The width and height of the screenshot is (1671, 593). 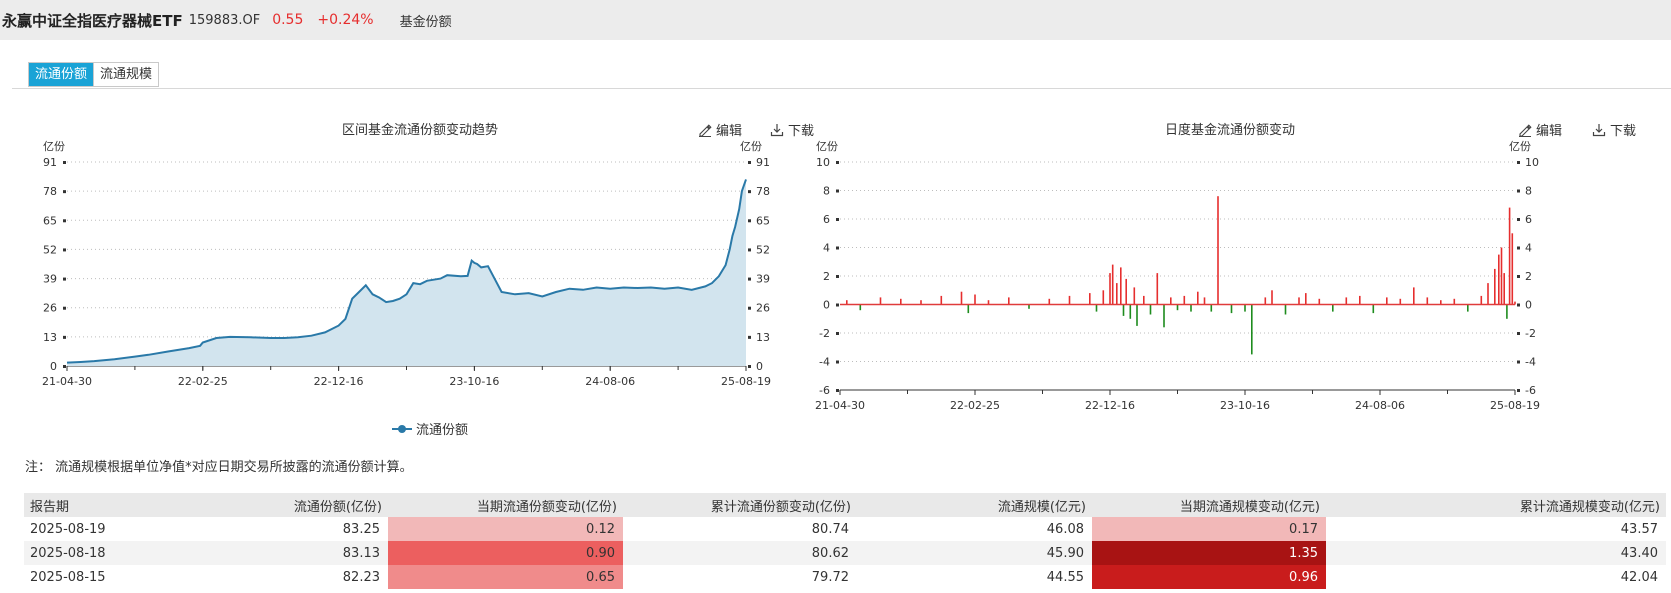 What do you see at coordinates (61, 74) in the screenshot?
I see `tab-circulating-shares: 流通份额` at bounding box center [61, 74].